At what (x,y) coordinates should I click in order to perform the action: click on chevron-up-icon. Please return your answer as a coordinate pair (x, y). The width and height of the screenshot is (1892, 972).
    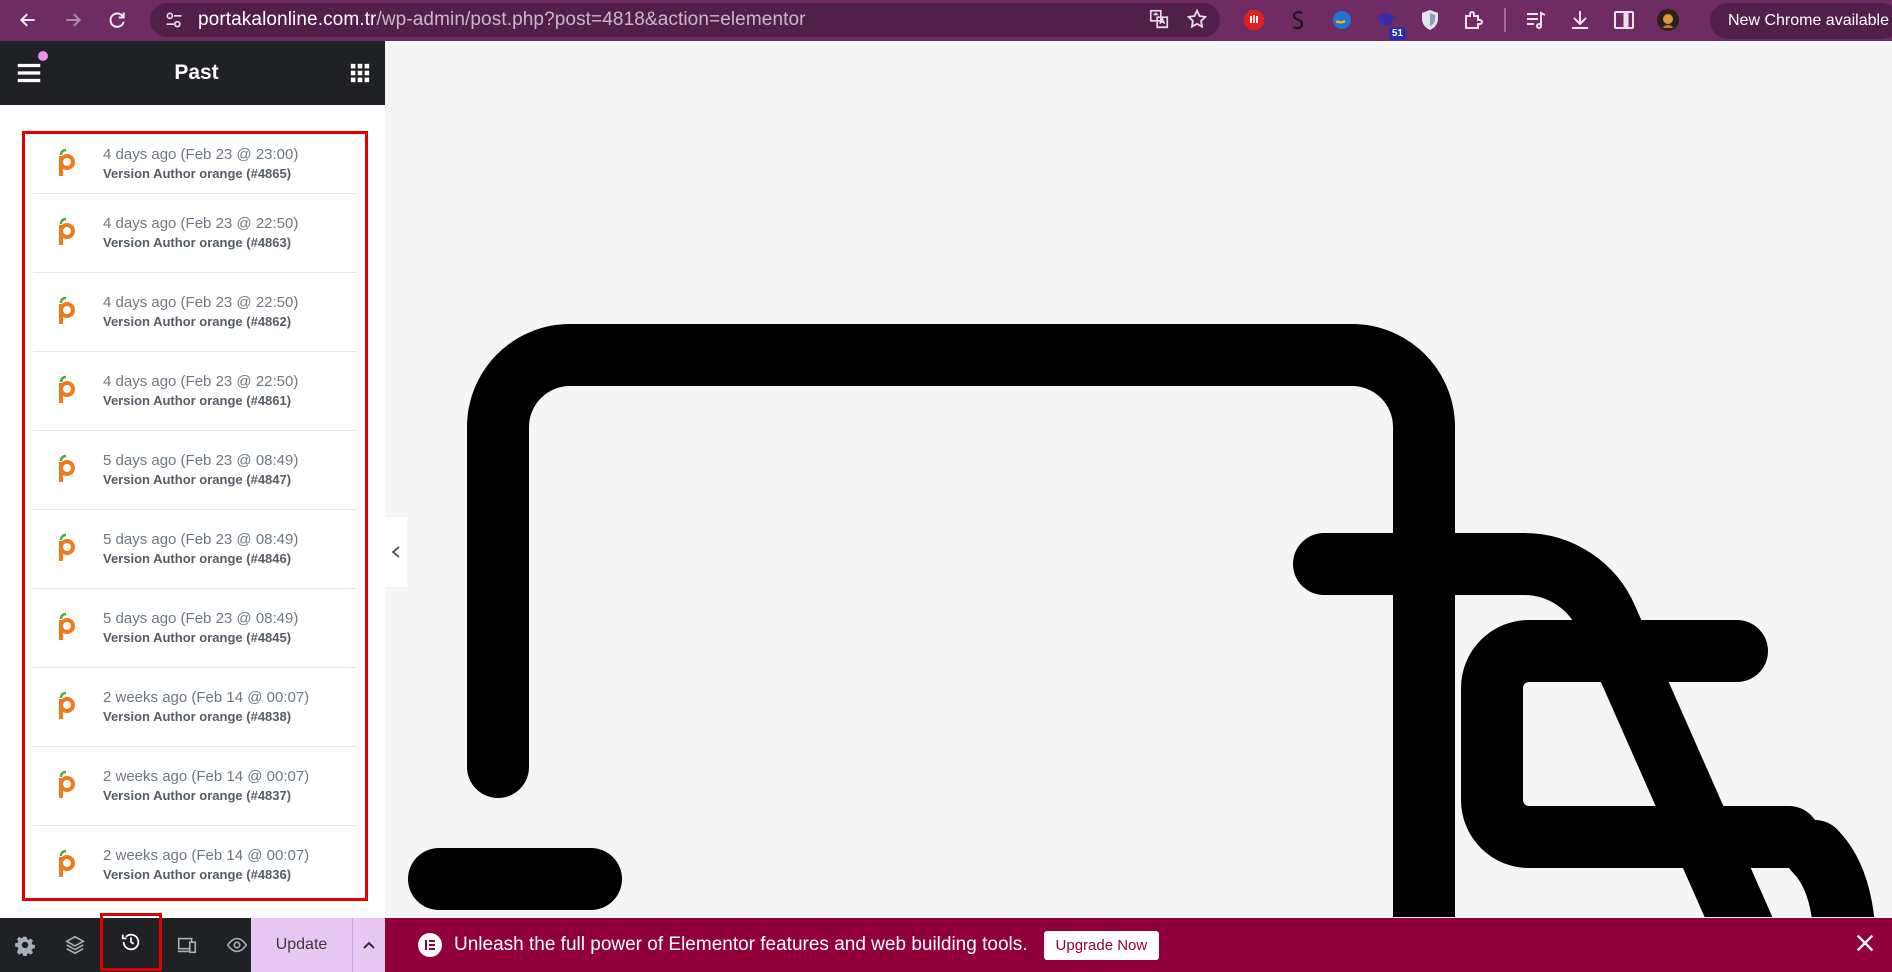
    Looking at the image, I should click on (369, 945).